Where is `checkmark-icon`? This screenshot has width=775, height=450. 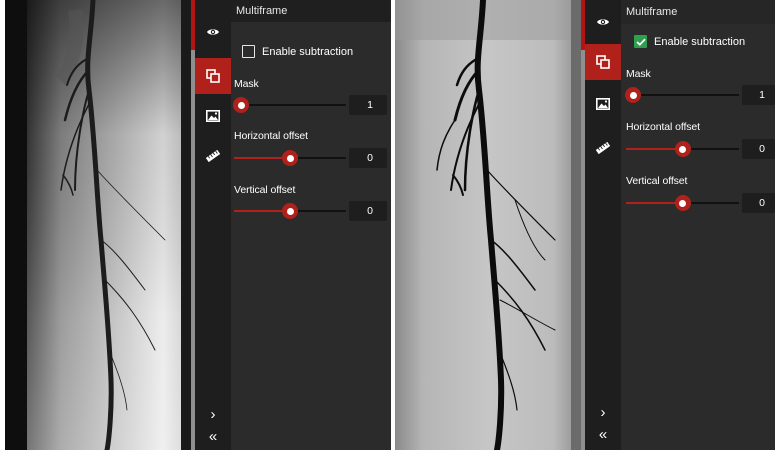
checkmark-icon is located at coordinates (640, 42).